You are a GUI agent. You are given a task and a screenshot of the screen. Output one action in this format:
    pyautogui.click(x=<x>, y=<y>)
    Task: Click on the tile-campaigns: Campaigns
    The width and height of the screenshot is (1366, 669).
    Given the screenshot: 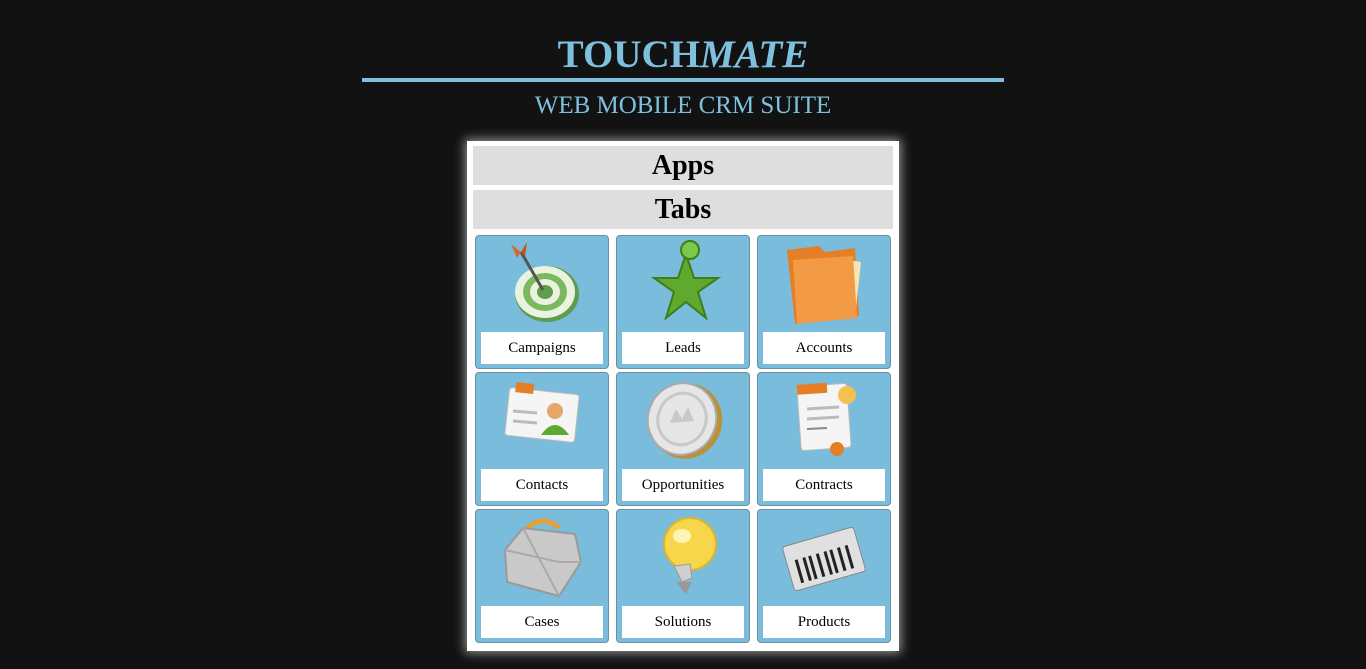 What is the action you would take?
    pyautogui.click(x=542, y=302)
    